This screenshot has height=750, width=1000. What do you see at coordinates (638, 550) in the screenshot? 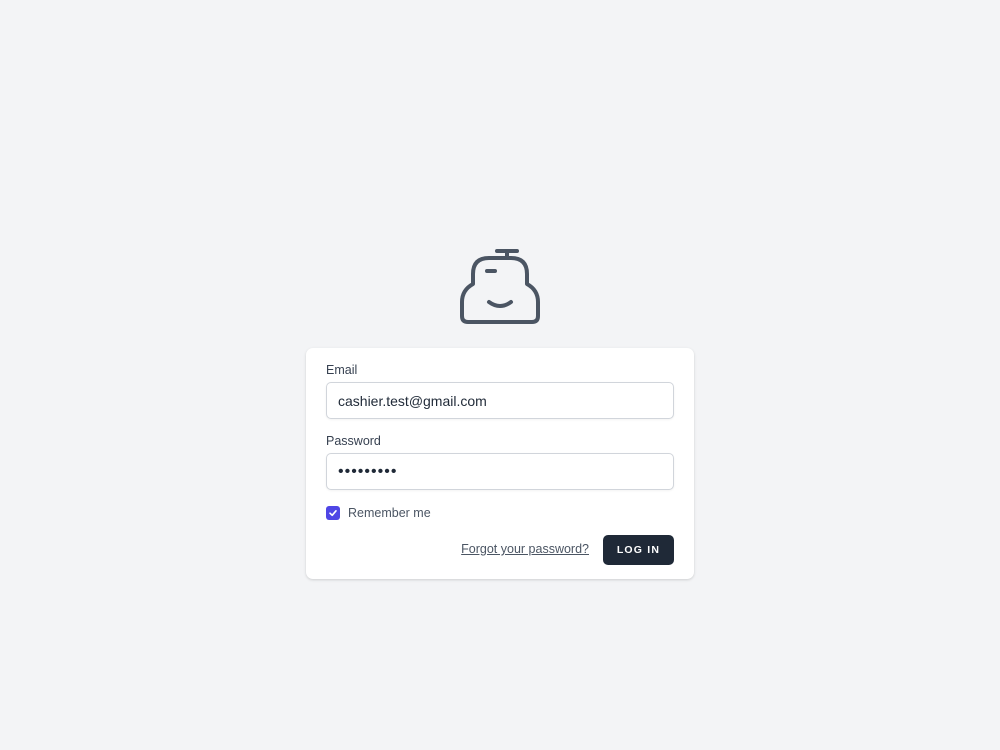
I see `login-button: LOG IN` at bounding box center [638, 550].